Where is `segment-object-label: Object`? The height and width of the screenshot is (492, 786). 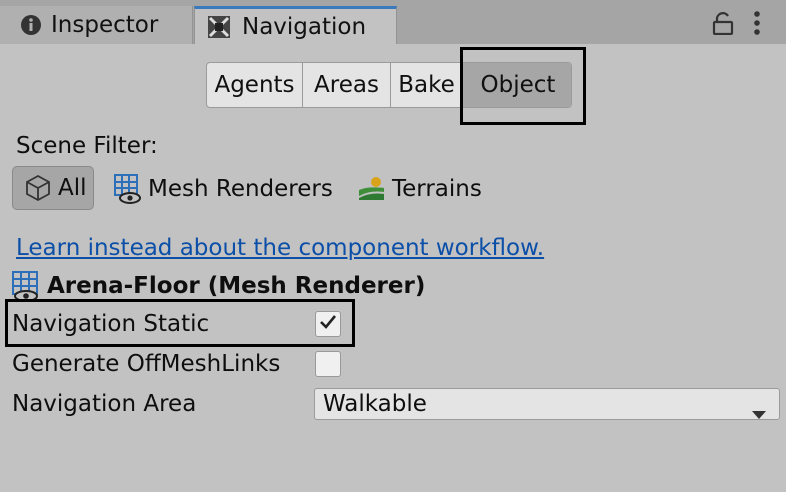
segment-object-label: Object is located at coordinates (518, 85).